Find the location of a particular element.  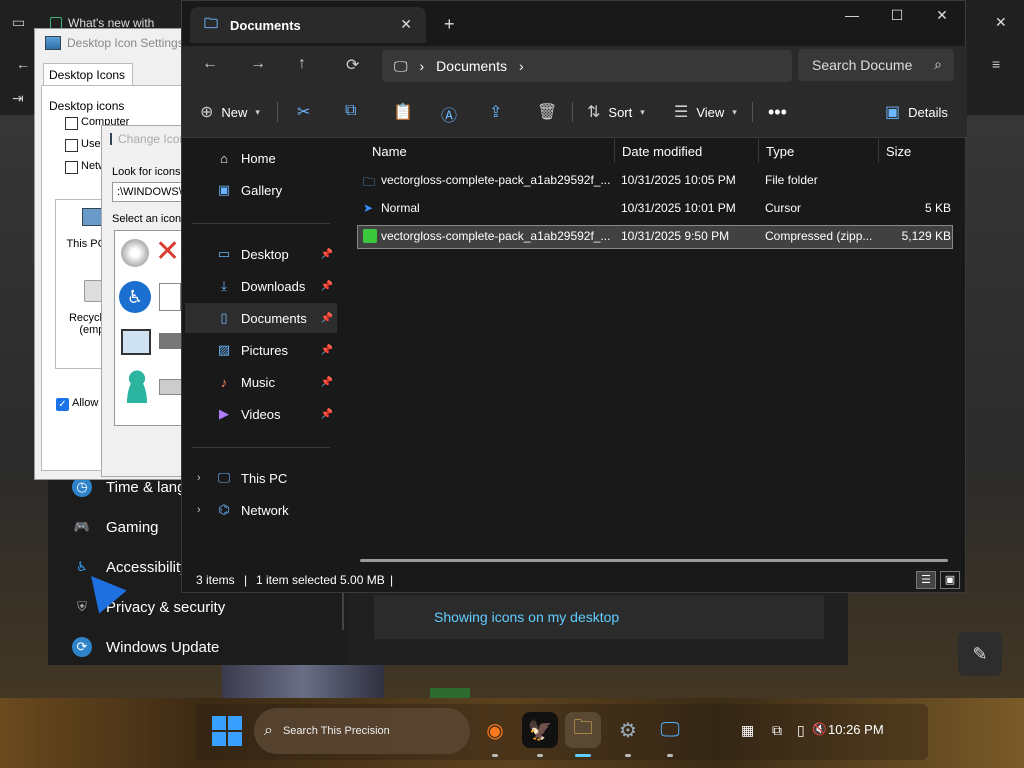

maximize-icon: ☐ is located at coordinates (897, 18).